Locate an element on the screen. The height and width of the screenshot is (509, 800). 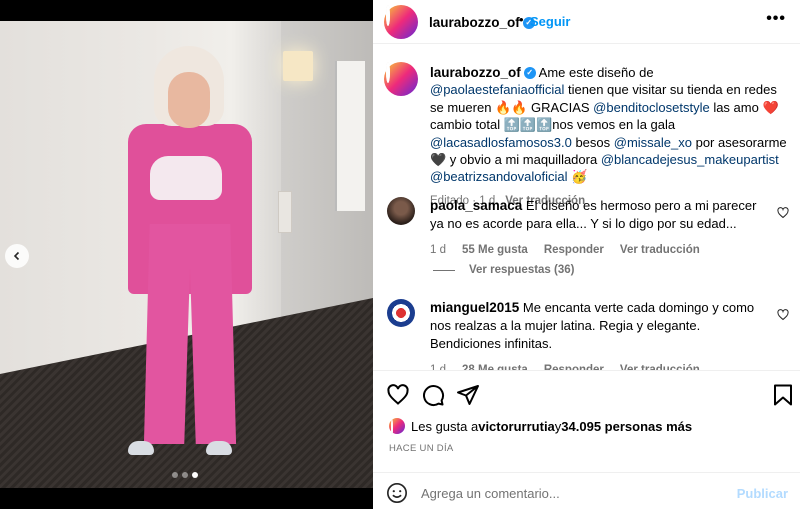
more-options-icon: ••• is located at coordinates (776, 19).